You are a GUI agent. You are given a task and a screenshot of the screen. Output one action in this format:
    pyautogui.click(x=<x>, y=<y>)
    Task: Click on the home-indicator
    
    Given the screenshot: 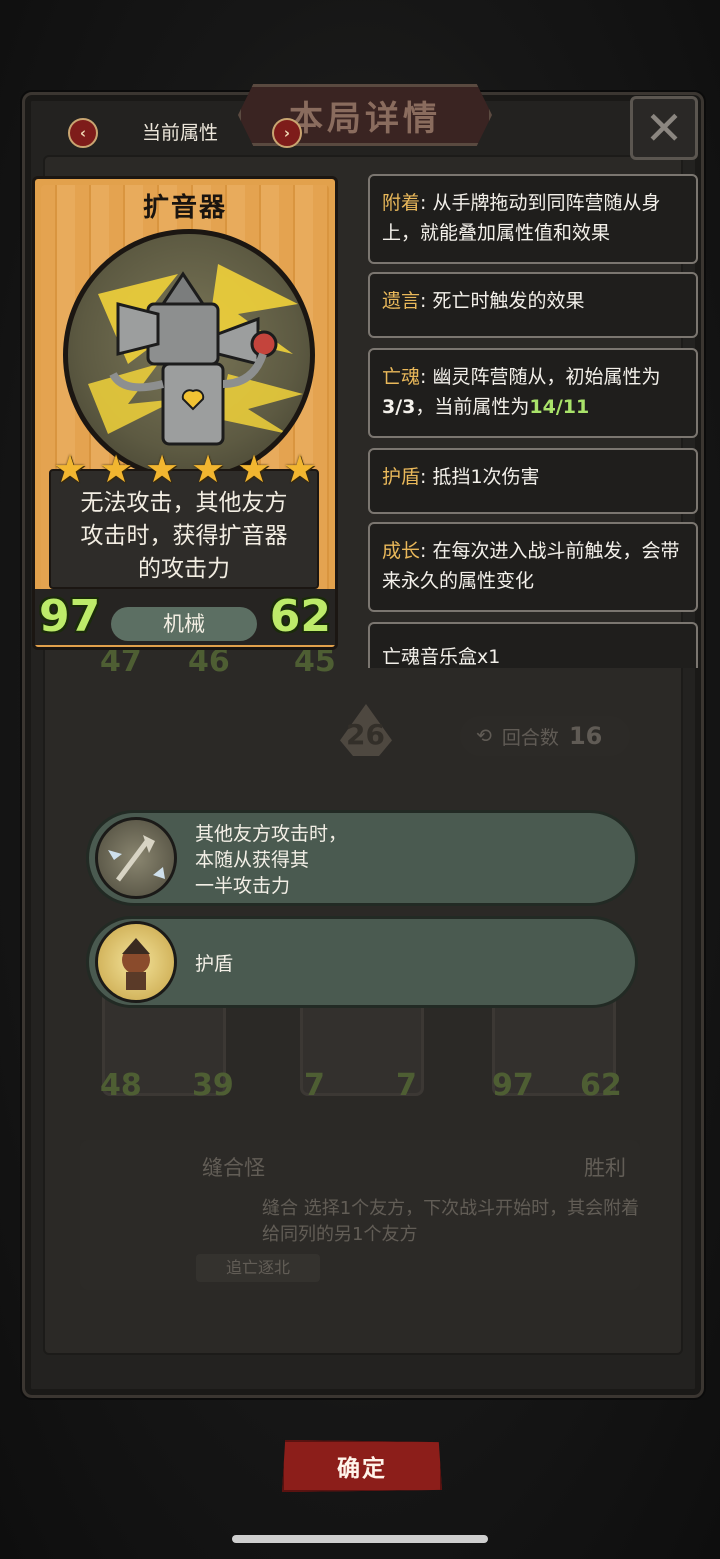 What is the action you would take?
    pyautogui.click(x=360, y=1539)
    